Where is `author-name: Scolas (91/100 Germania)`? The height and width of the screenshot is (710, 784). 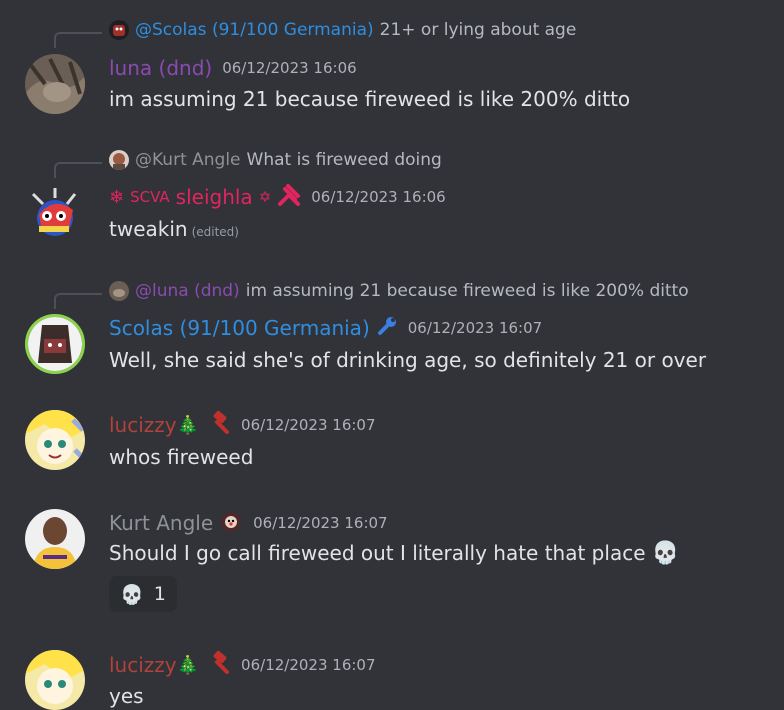
author-name: Scolas (91/100 Germania) is located at coordinates (239, 328).